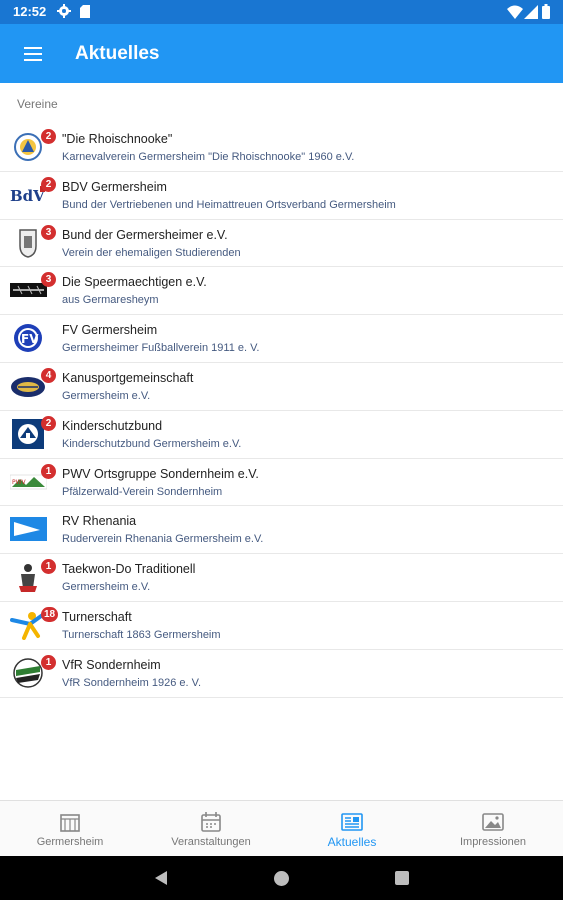 This screenshot has width=563, height=900. What do you see at coordinates (114, 186) in the screenshot?
I see `club-name: BDV Germersheim` at bounding box center [114, 186].